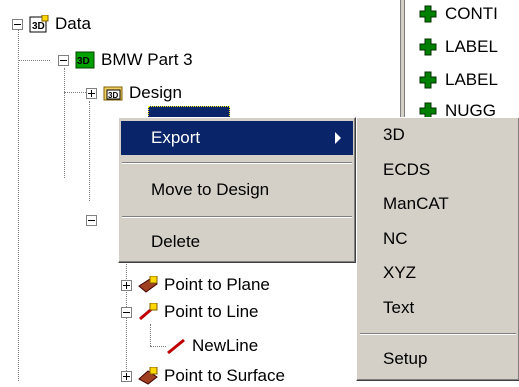  Describe the element at coordinates (51, 24) in the screenshot. I see `tree-node-data: 3D Data` at that location.